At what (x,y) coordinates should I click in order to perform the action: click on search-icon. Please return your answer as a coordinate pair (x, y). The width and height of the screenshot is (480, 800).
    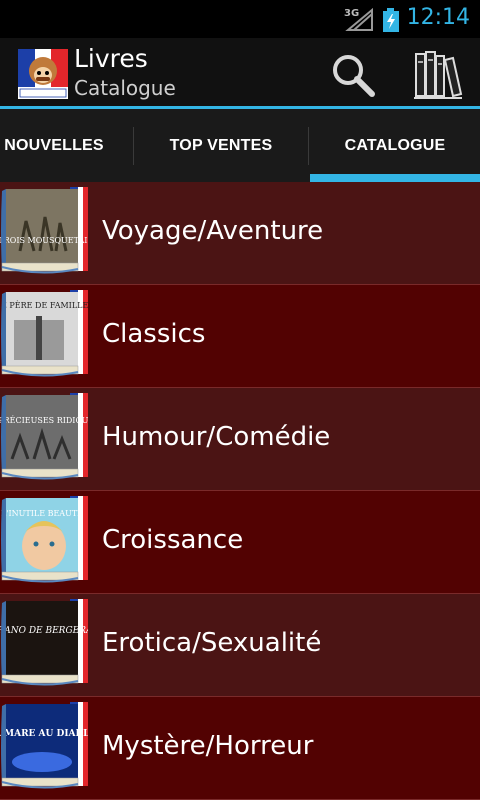
    Looking at the image, I should click on (353, 75).